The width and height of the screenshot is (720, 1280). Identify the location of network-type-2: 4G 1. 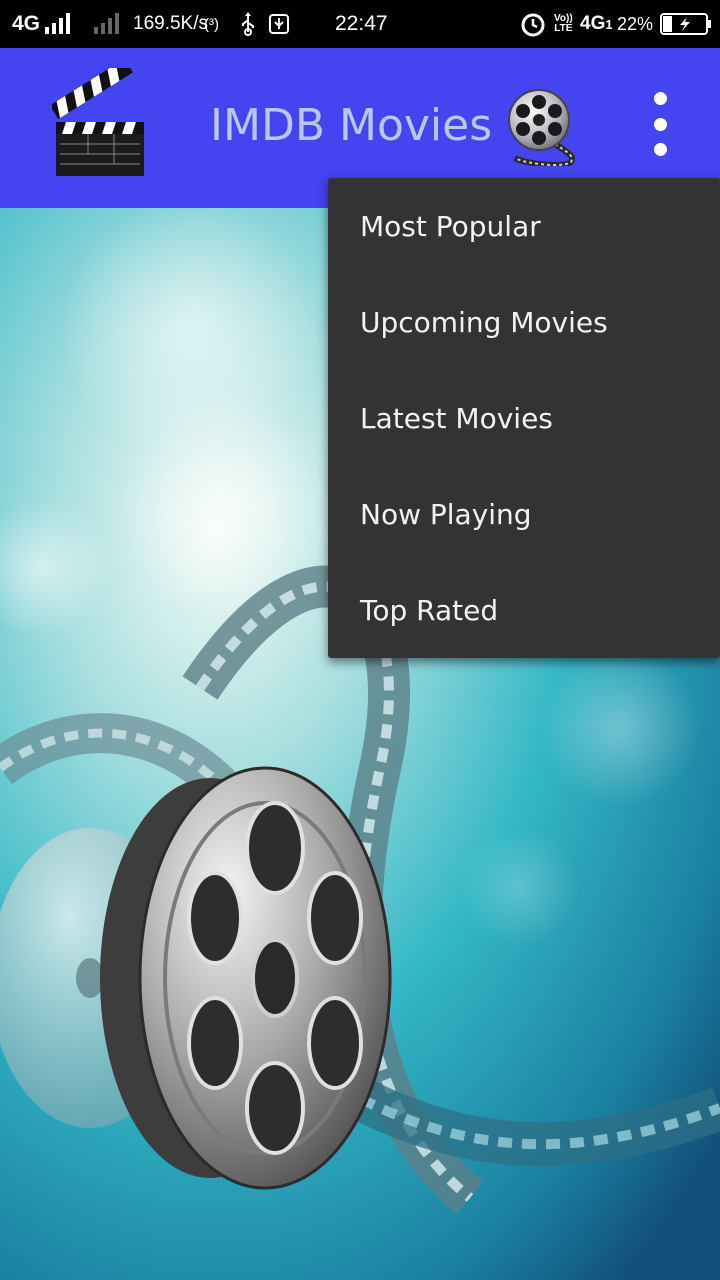
(596, 23).